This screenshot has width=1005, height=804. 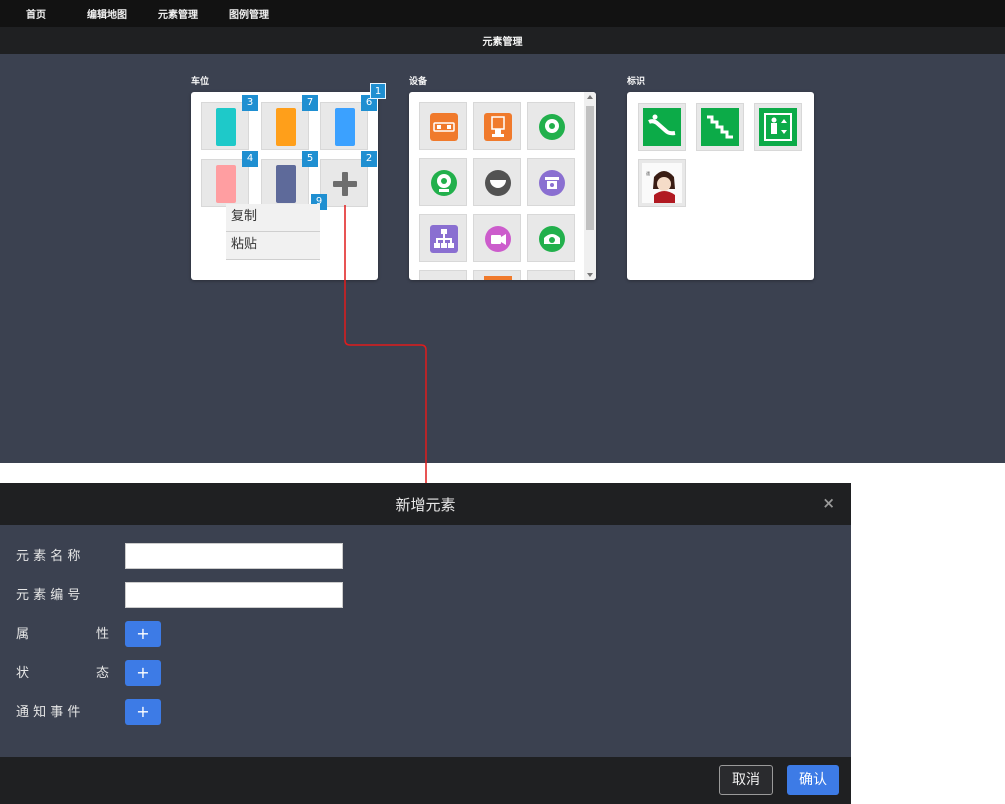 I want to click on page-titlebar: 元素管理, so click(x=502, y=41).